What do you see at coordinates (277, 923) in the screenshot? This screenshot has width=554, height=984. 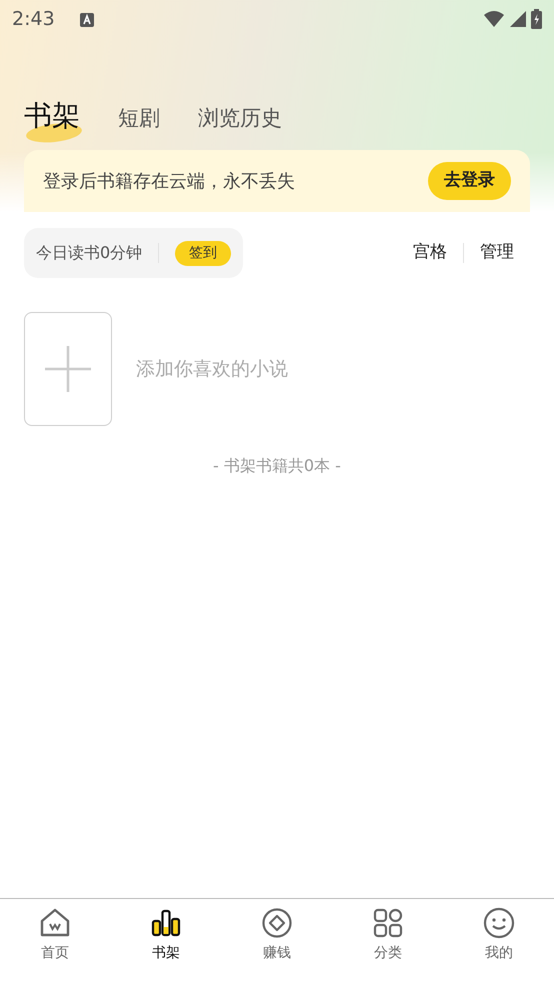 I see `coin-icon` at bounding box center [277, 923].